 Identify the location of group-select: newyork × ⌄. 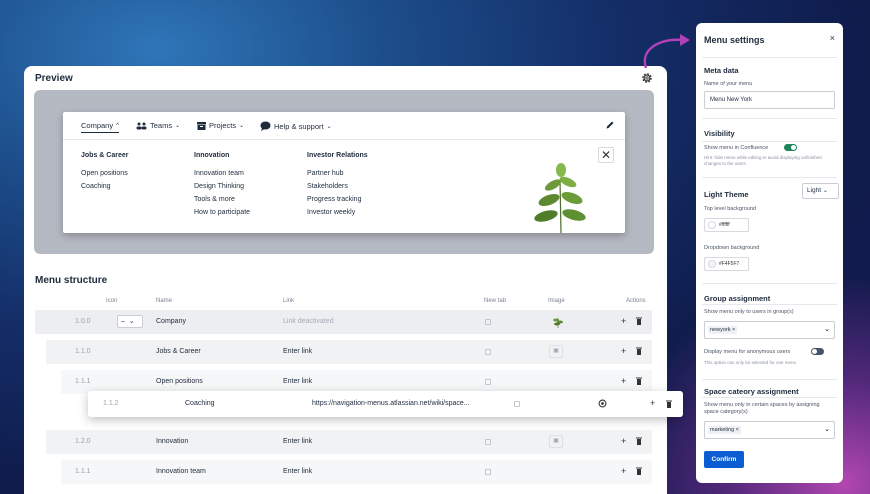
(769, 330).